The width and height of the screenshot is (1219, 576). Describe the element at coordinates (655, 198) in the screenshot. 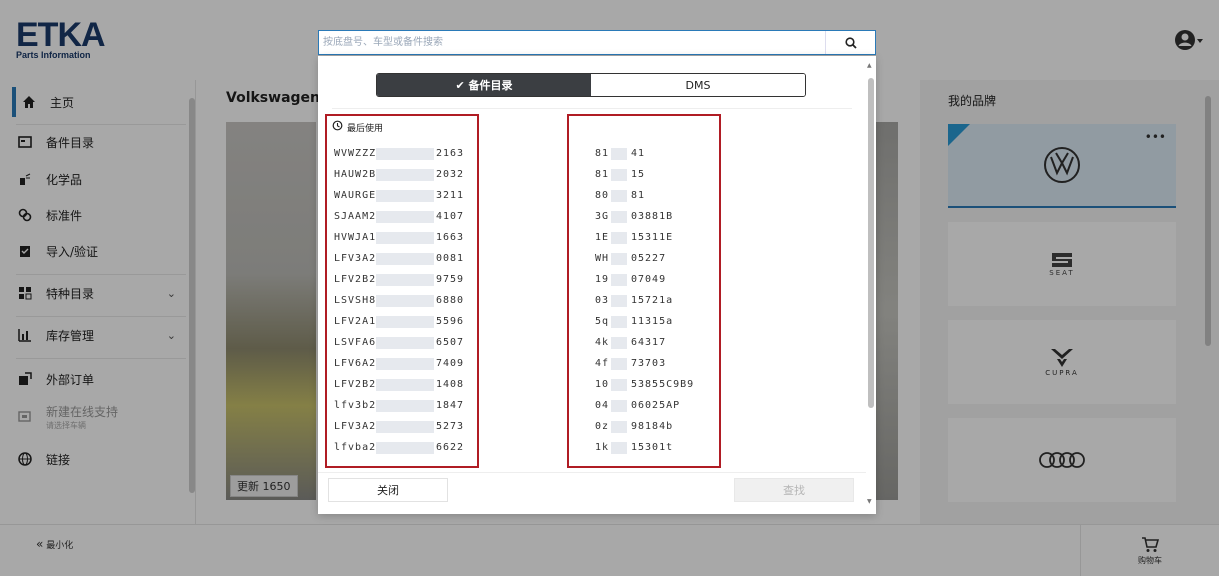

I see `recent-part-item: 80 81` at that location.